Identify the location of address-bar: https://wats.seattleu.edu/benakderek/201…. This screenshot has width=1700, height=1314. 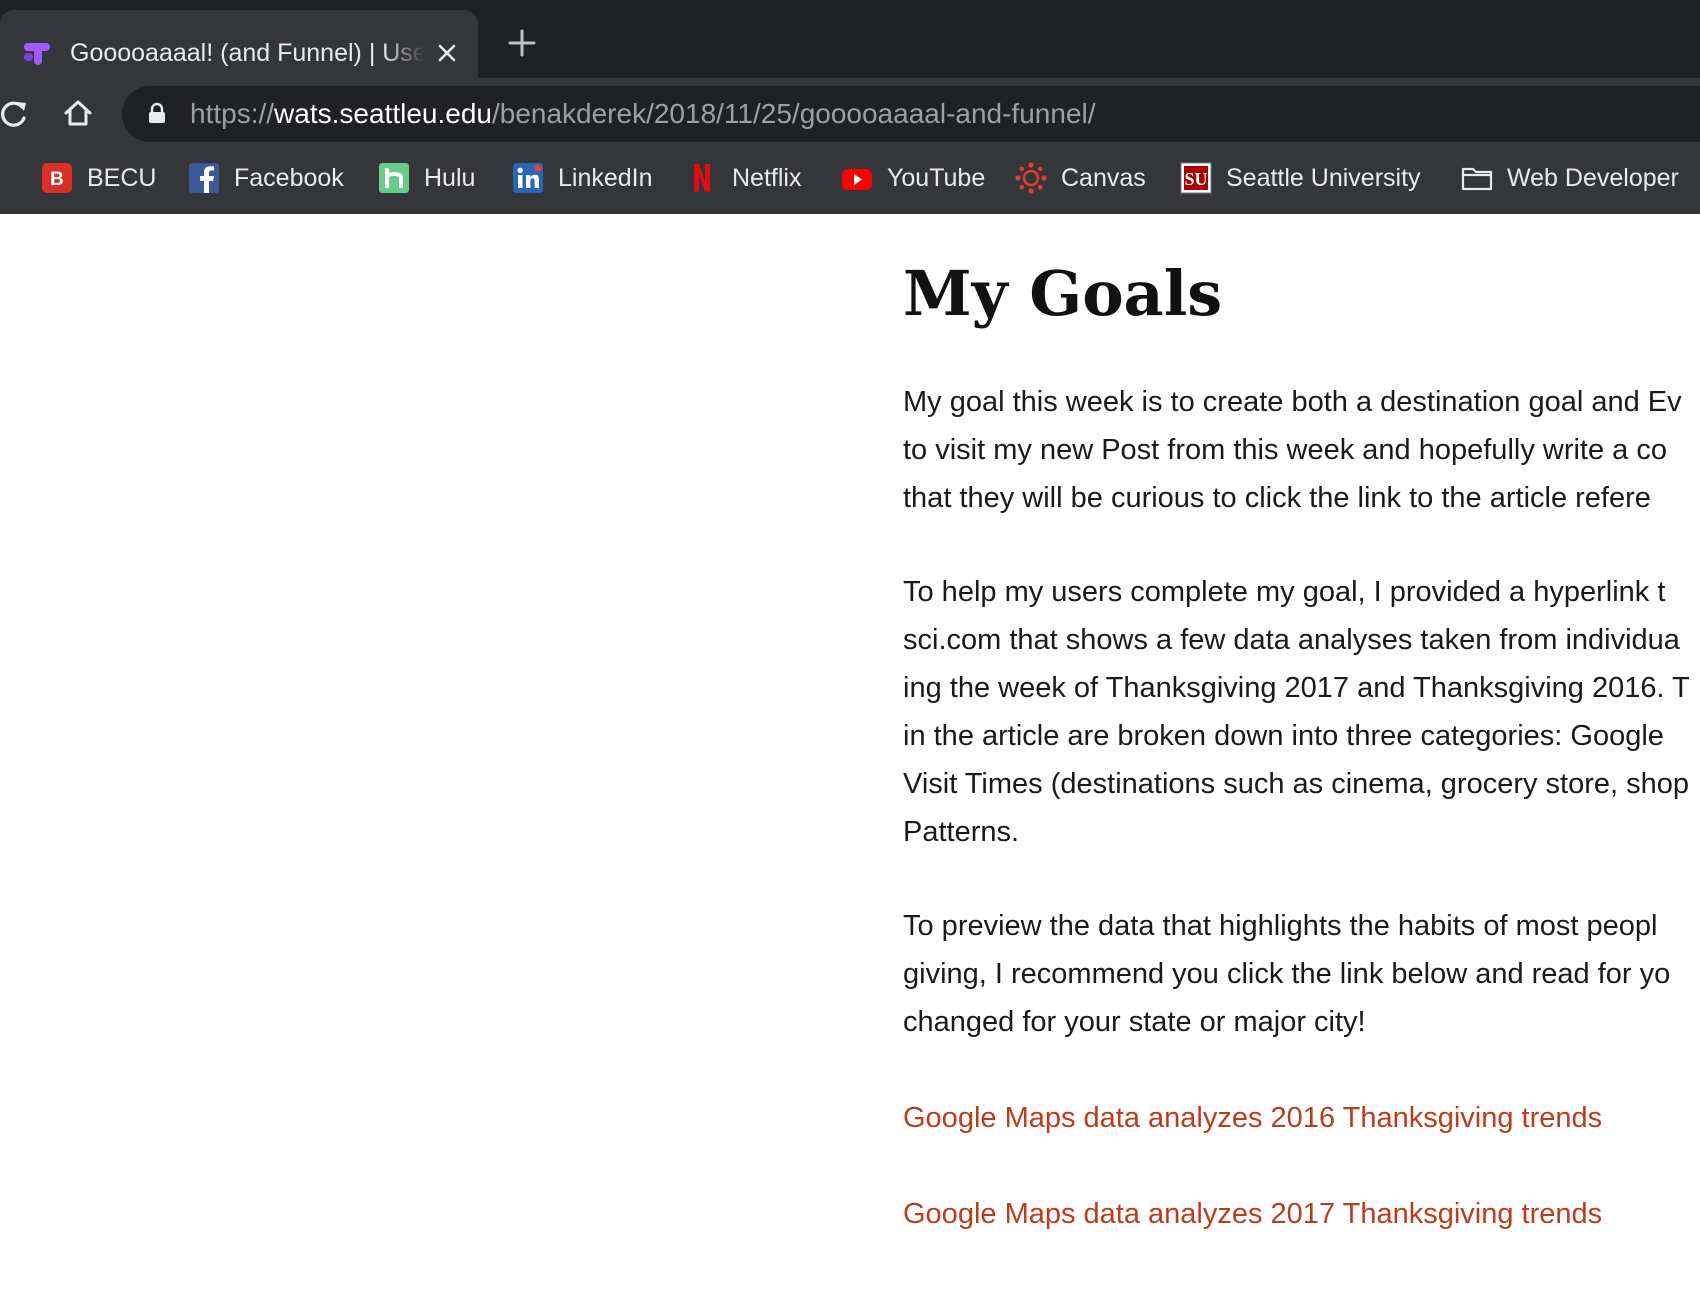
(911, 114).